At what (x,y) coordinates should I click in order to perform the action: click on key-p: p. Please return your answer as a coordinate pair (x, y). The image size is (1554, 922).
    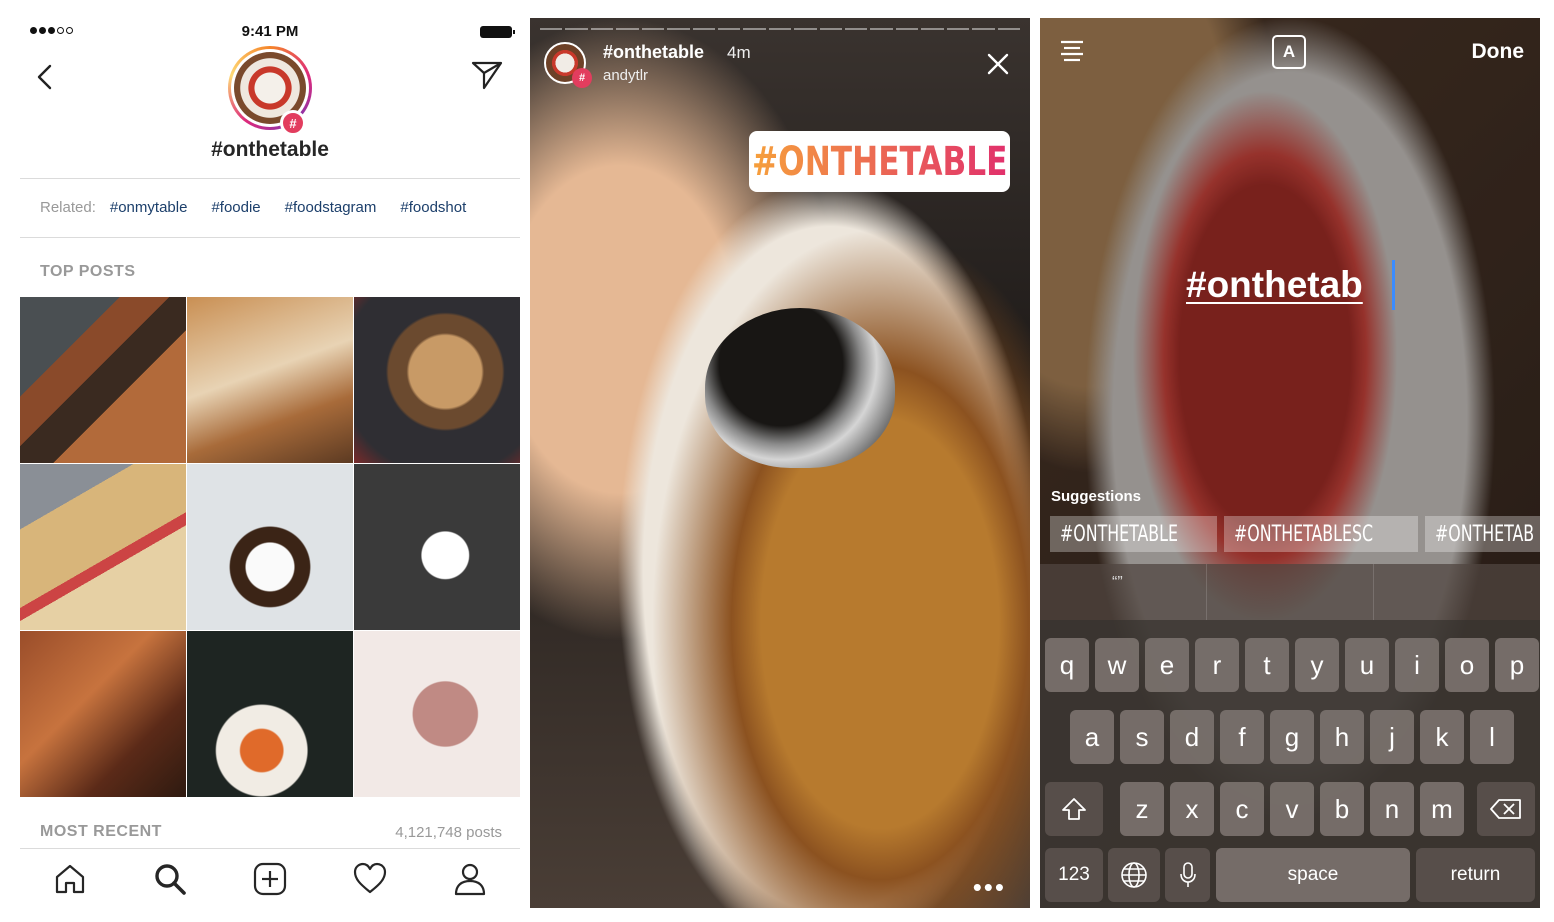
    Looking at the image, I should click on (1517, 665).